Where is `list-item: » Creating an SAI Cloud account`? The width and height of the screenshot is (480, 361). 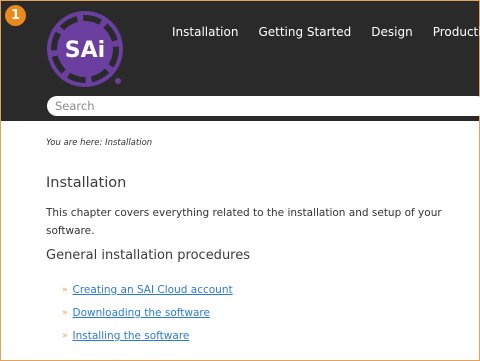 list-item: » Creating an SAI Cloud account is located at coordinates (147, 289).